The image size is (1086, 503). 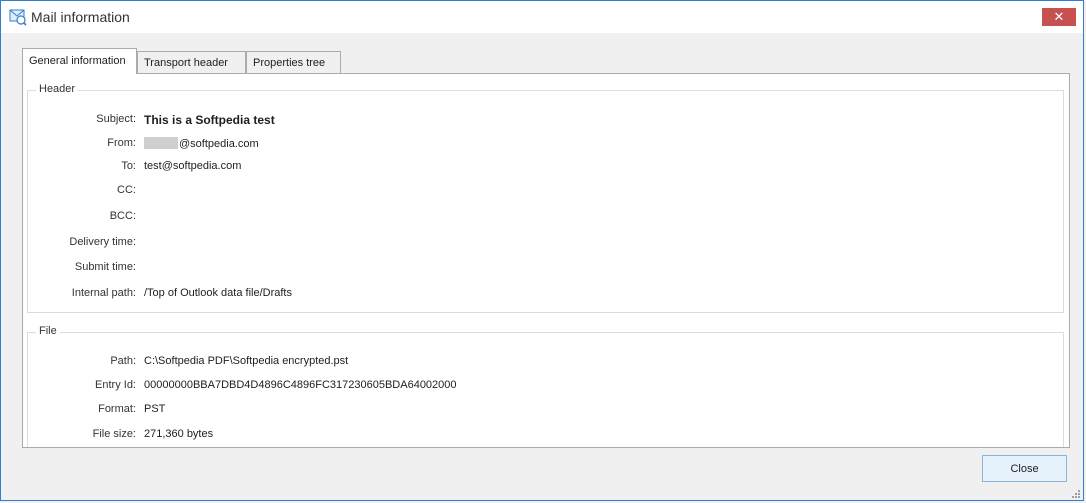 I want to click on close-icon: ✕, so click(x=1059, y=16).